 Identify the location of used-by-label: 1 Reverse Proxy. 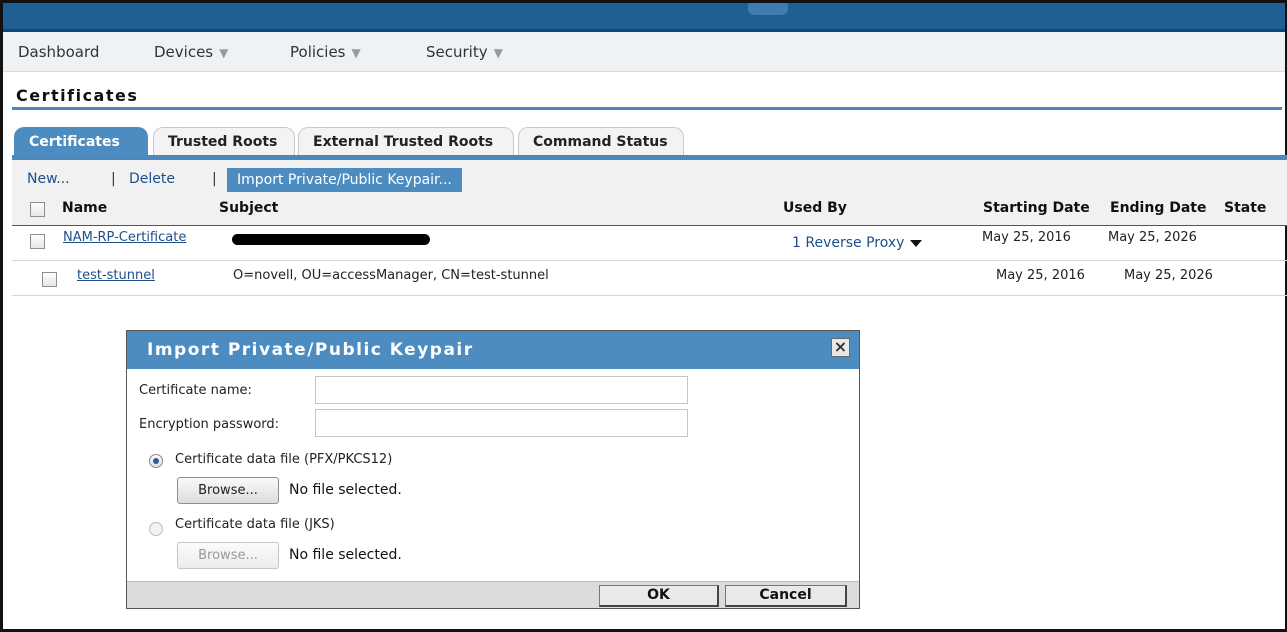
(848, 243).